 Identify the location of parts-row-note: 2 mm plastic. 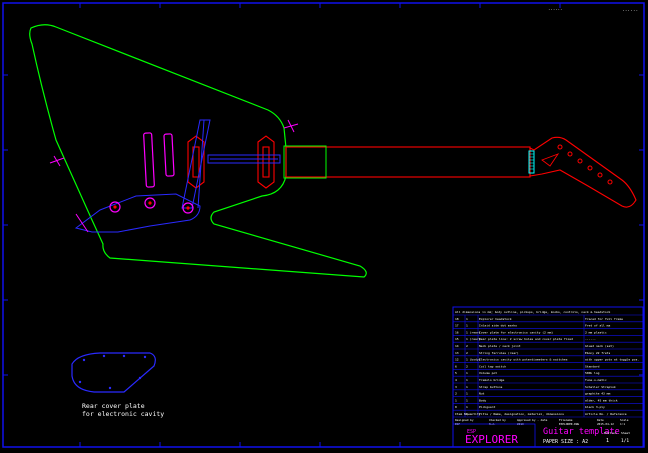
(596, 332).